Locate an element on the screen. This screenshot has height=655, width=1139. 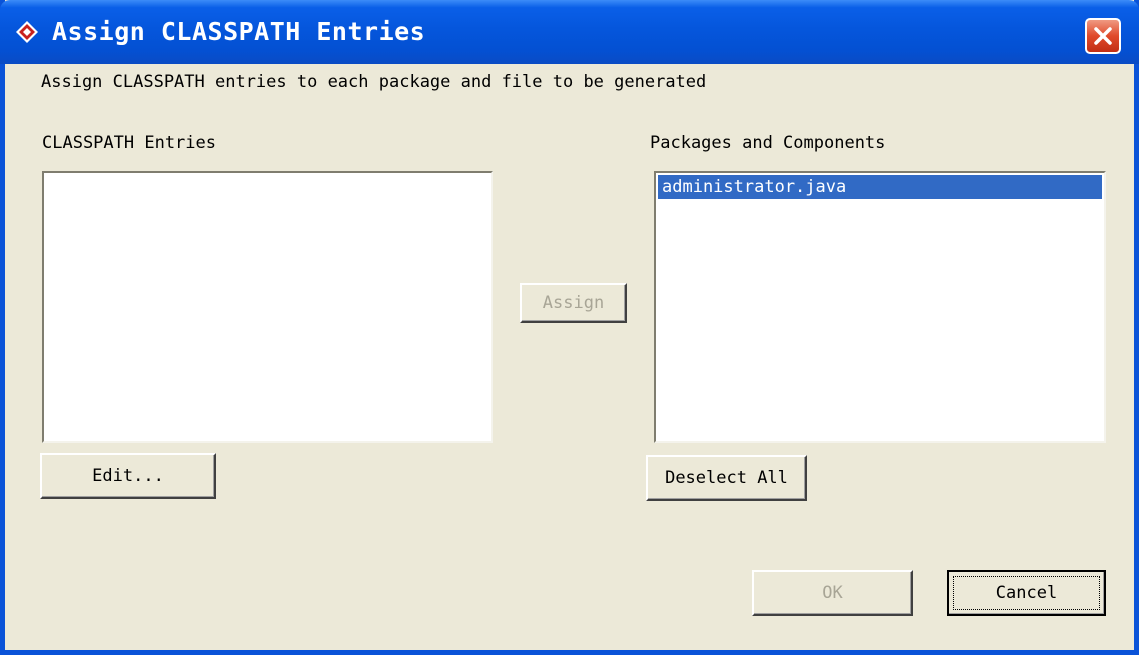
window-title: Assign CLASSPATH Entries is located at coordinates (239, 31).